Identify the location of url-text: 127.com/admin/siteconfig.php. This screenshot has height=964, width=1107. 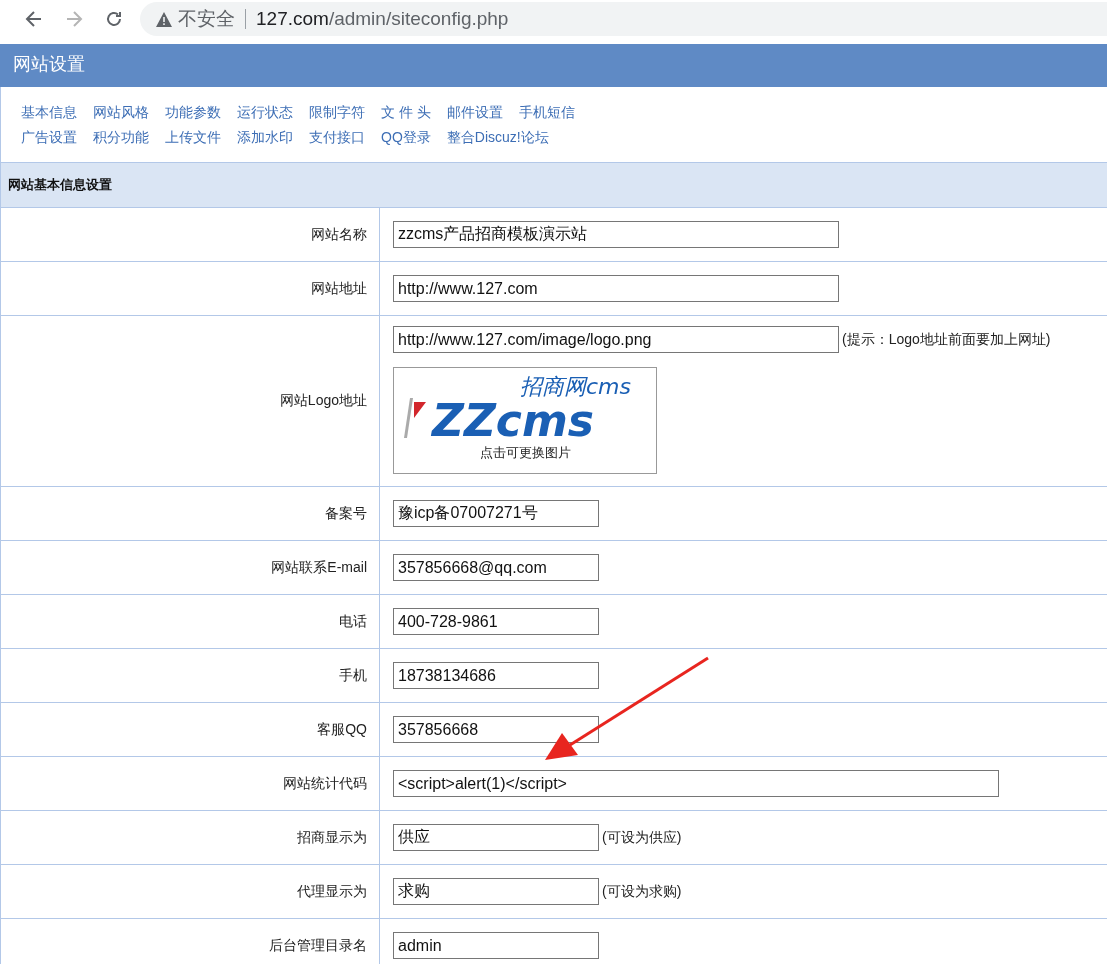
(382, 19).